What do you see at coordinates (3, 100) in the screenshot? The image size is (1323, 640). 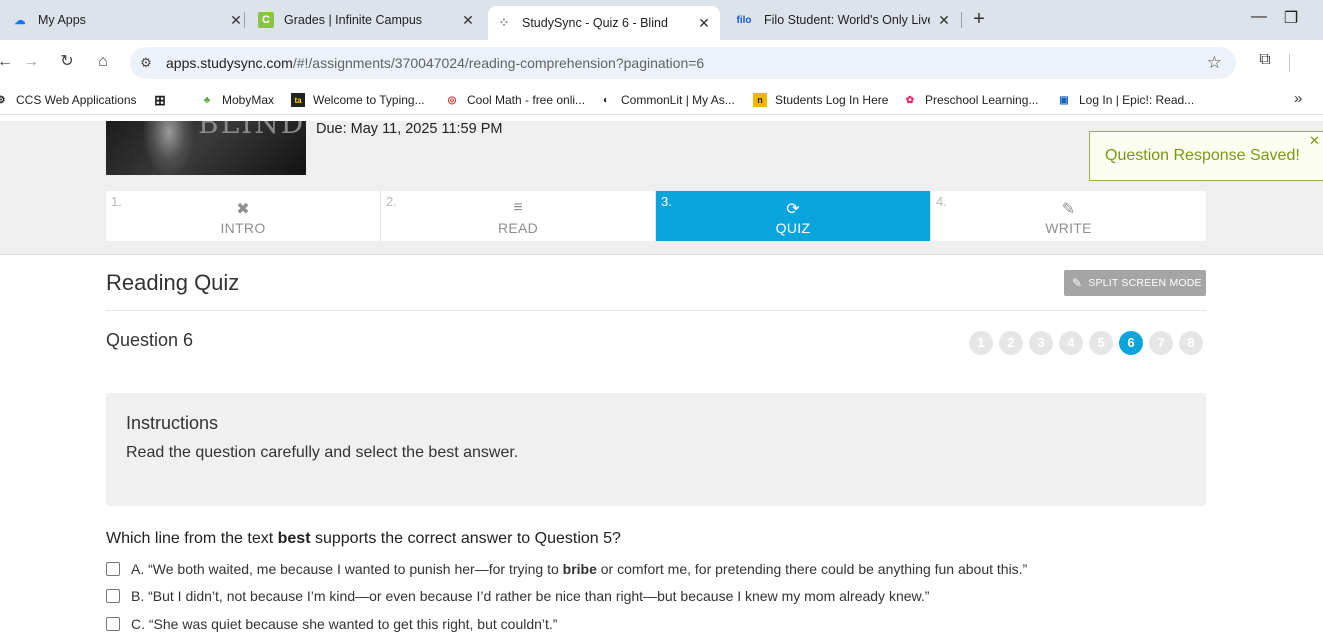 I see `apps-icon: ⚙` at bounding box center [3, 100].